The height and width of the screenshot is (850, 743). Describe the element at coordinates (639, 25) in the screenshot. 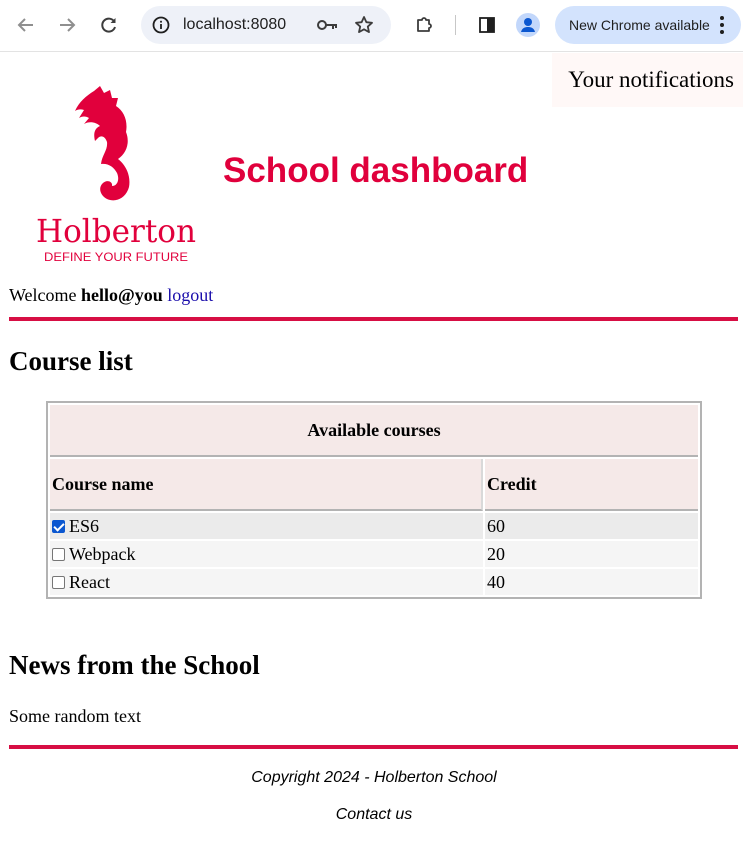

I see `update-label: New Chrome available` at that location.